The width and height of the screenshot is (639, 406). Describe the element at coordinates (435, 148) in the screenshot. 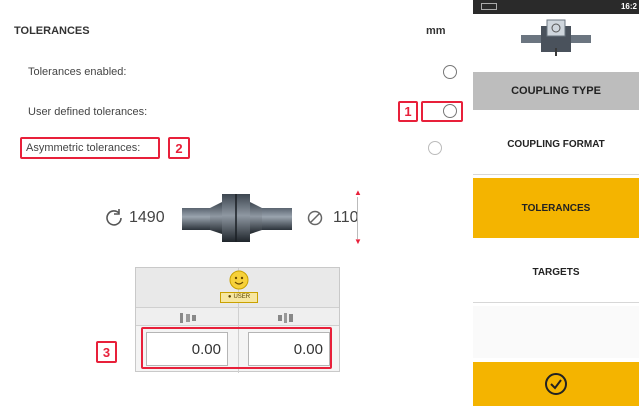

I see `asymmetric-radio` at that location.